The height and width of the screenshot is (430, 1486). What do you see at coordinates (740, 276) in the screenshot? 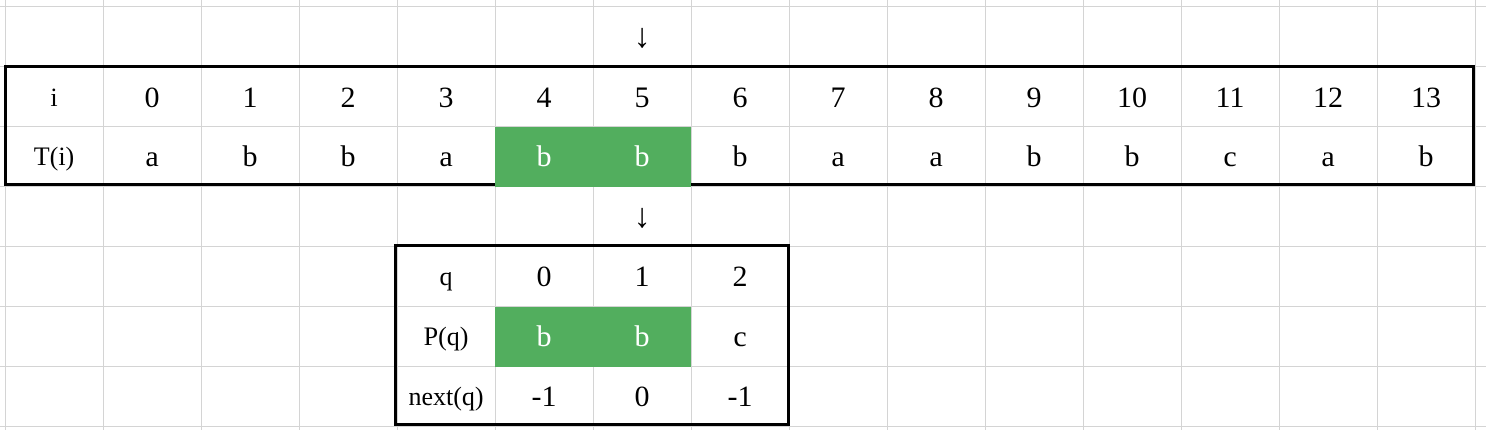
I see `pattern-index-cell: 2` at bounding box center [740, 276].